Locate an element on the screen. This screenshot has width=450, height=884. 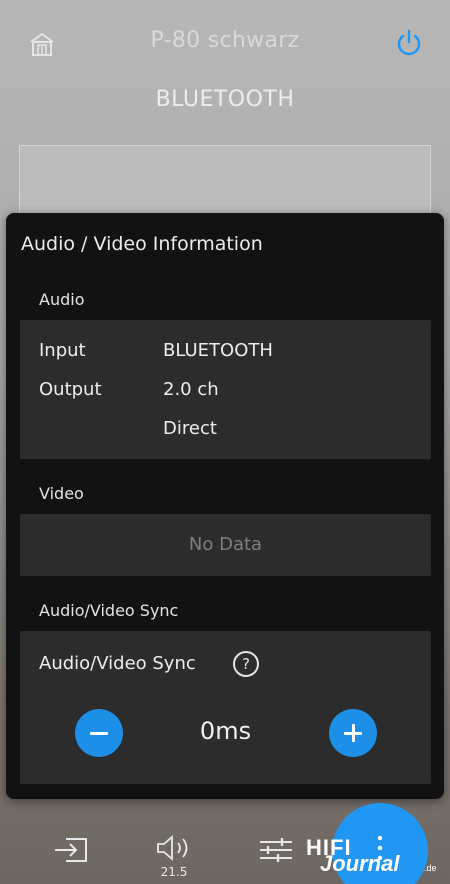
video-no-data: No Data is located at coordinates (225, 544).